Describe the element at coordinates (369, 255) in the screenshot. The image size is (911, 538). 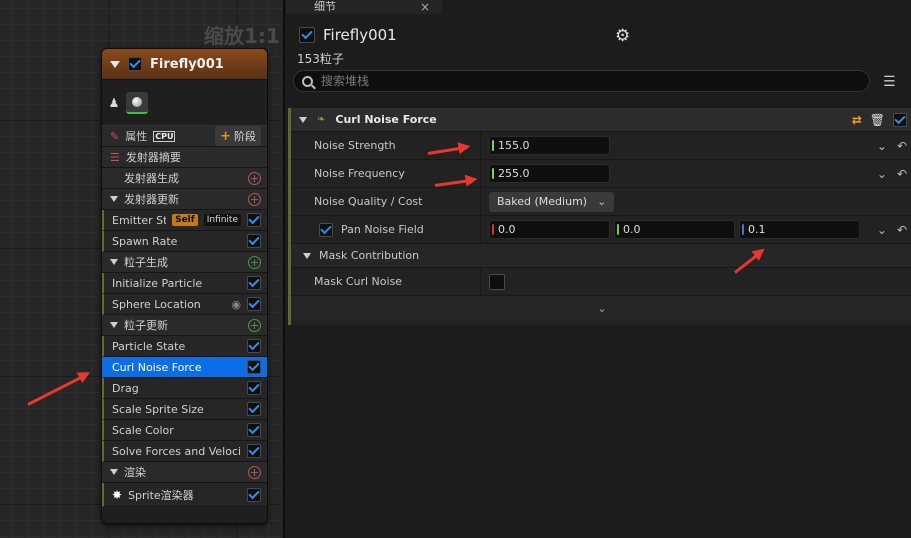
I see `section-label: Mask Contribution` at that location.